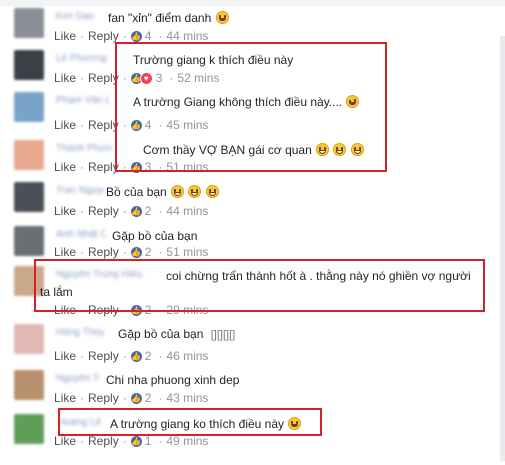 The image size is (505, 465). Describe the element at coordinates (136, 192) in the screenshot. I see `comment-body: Bồ của bạn` at that location.